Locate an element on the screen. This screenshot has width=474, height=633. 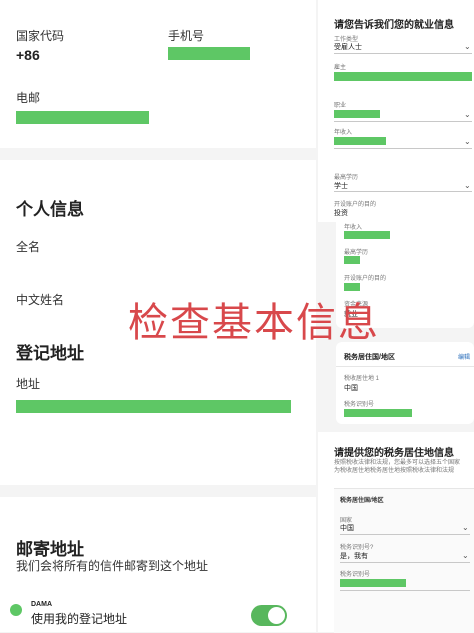
use-registered-address-toggle is located at coordinates (269, 615).